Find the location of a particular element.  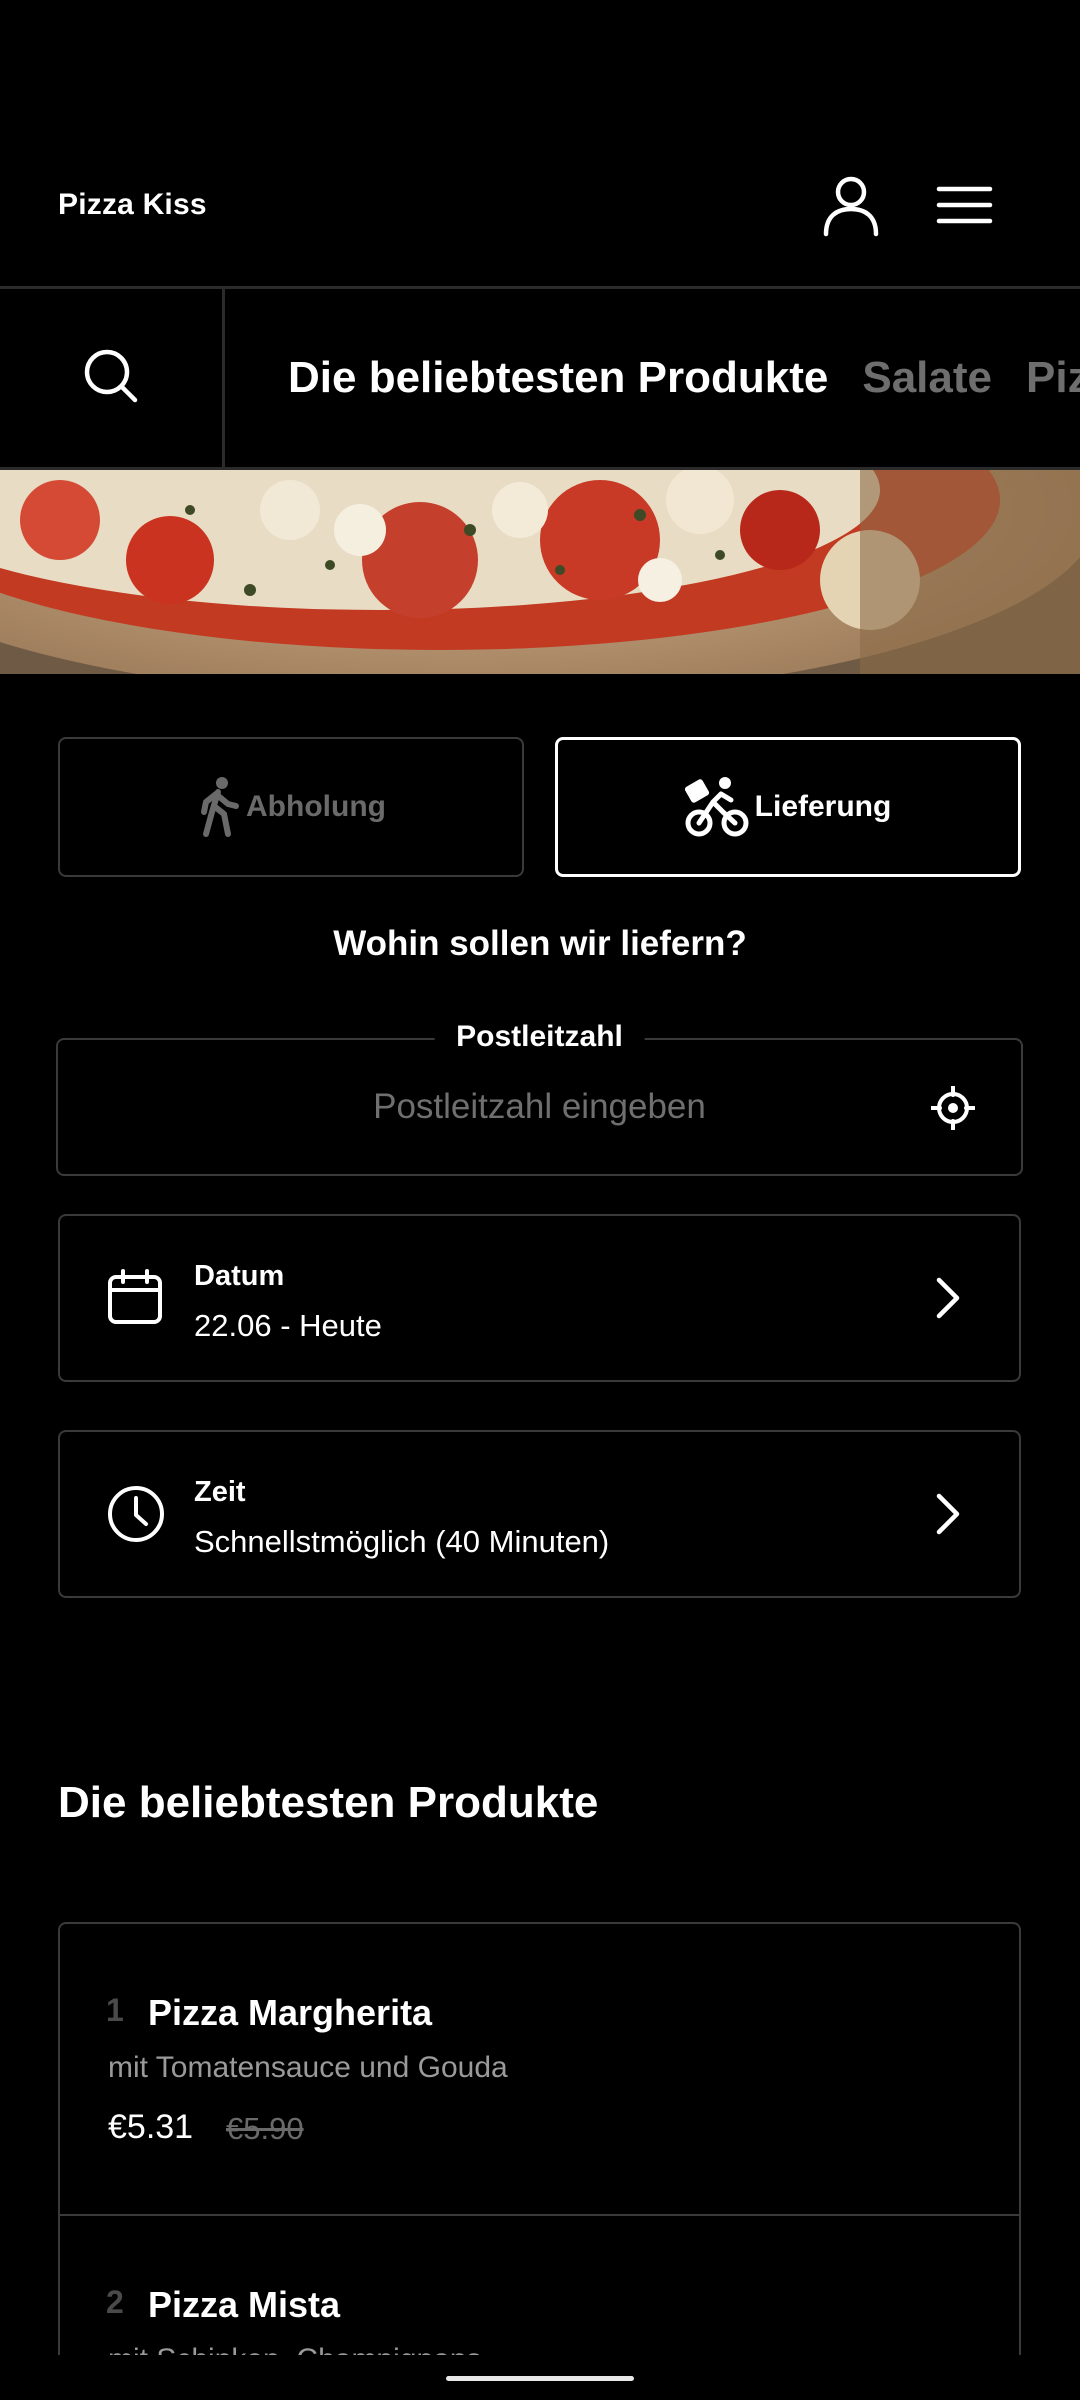

walking-person-icon is located at coordinates (220, 807).